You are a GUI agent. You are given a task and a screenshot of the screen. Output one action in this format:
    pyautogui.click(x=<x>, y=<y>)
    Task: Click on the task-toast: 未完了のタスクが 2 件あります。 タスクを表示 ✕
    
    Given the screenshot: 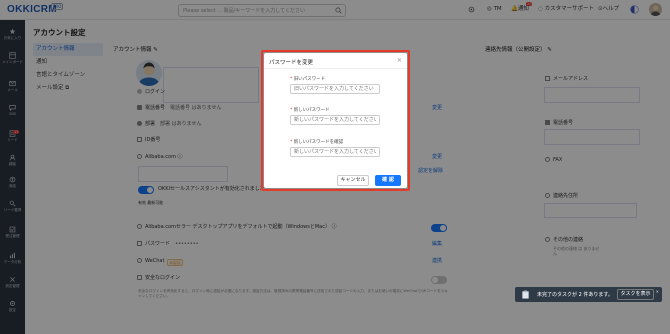 What is the action you would take?
    pyautogui.click(x=588, y=294)
    